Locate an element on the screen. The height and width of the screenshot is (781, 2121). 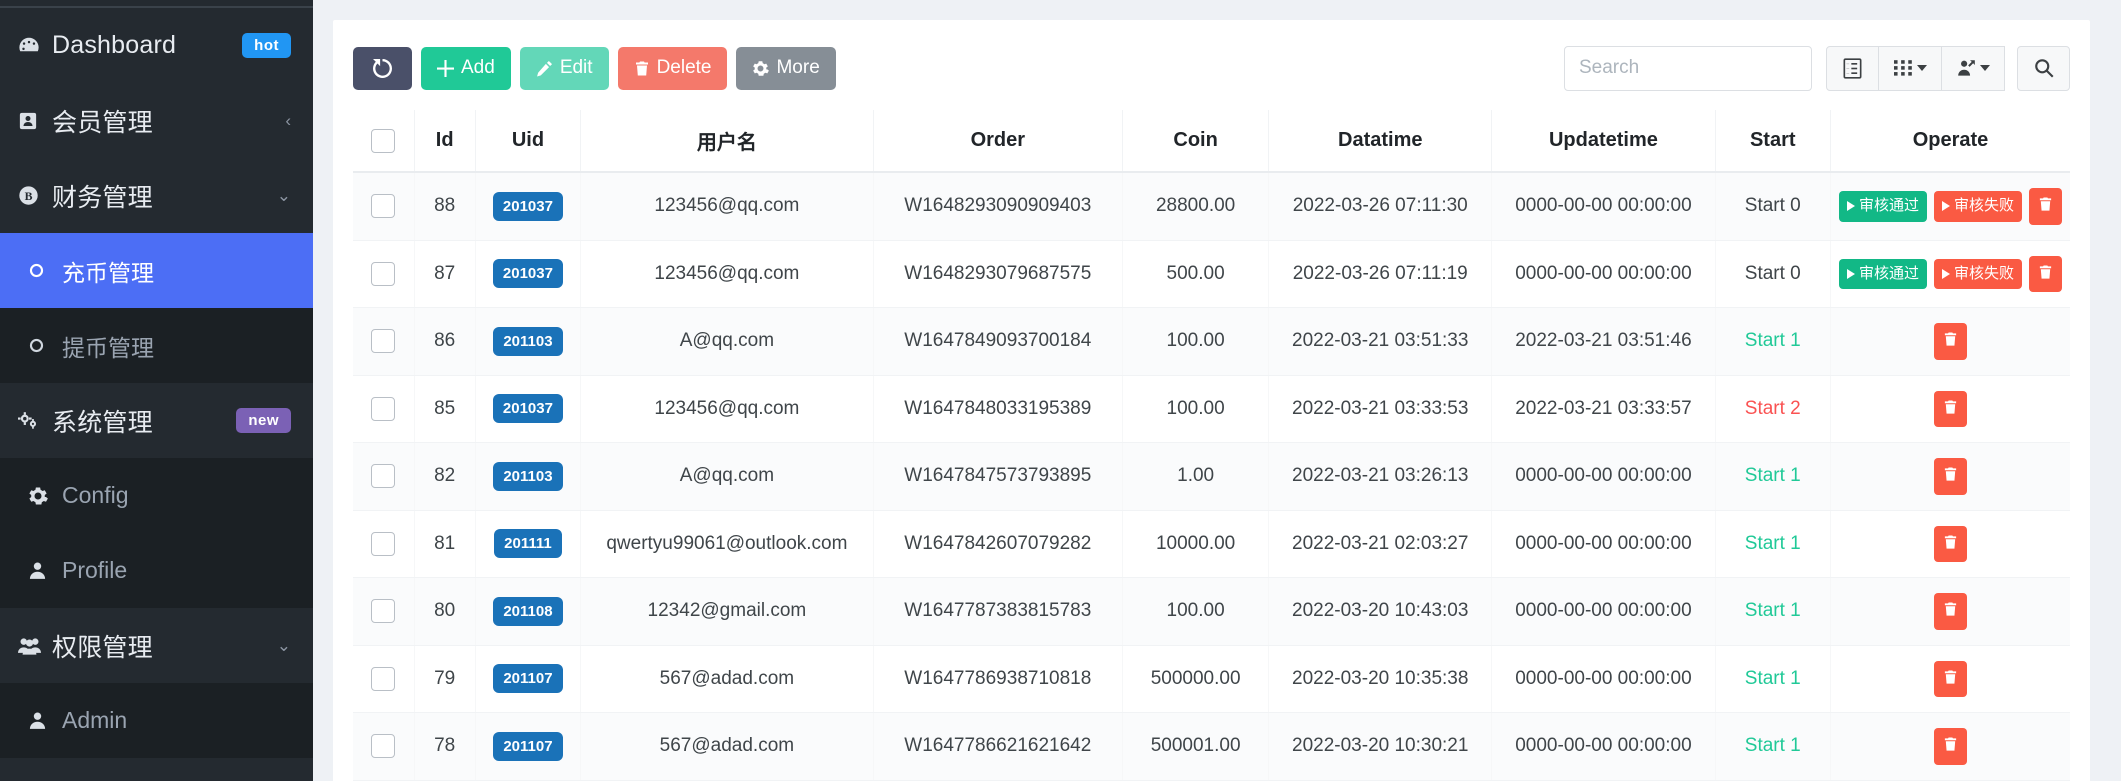
sidebar-item-config: Config is located at coordinates (156, 495).